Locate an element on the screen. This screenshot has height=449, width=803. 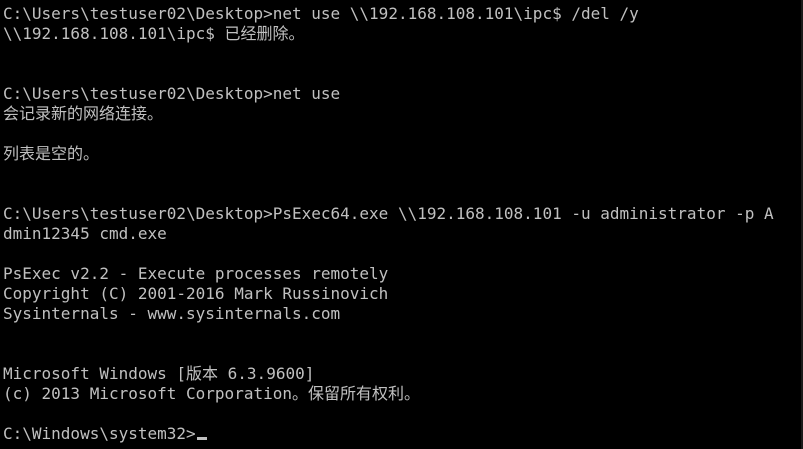
console-line: Copyright (C) 2001-2016 Mark Russinovich is located at coordinates (196, 293).